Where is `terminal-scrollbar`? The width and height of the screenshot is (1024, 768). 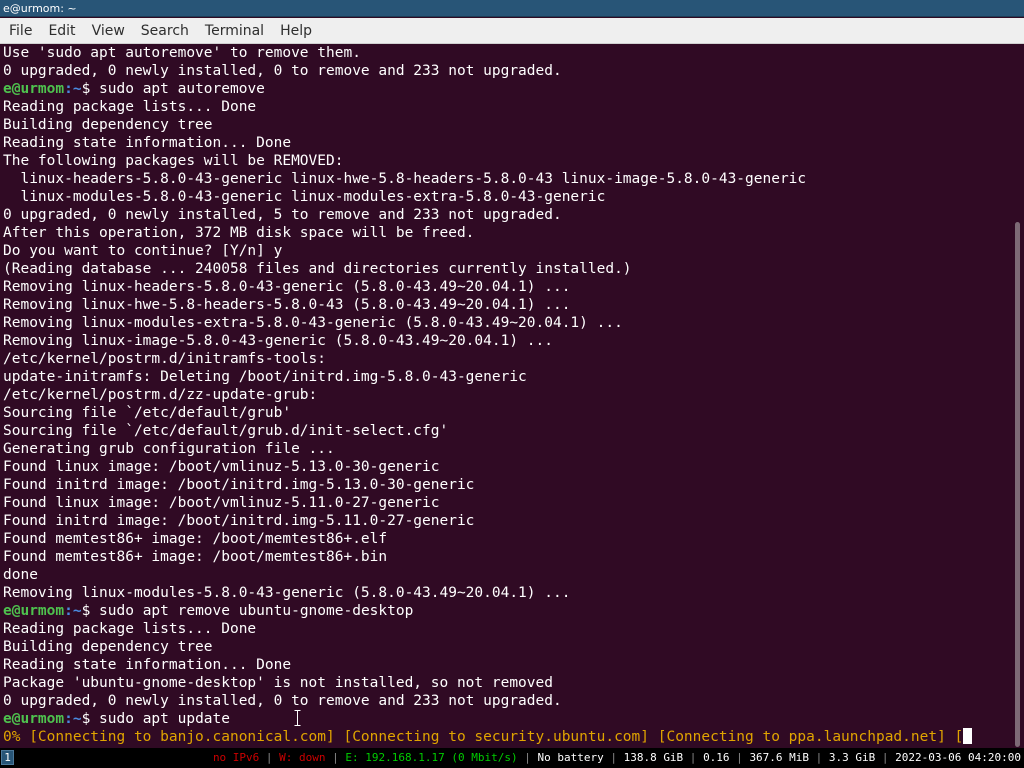 terminal-scrollbar is located at coordinates (1018, 395).